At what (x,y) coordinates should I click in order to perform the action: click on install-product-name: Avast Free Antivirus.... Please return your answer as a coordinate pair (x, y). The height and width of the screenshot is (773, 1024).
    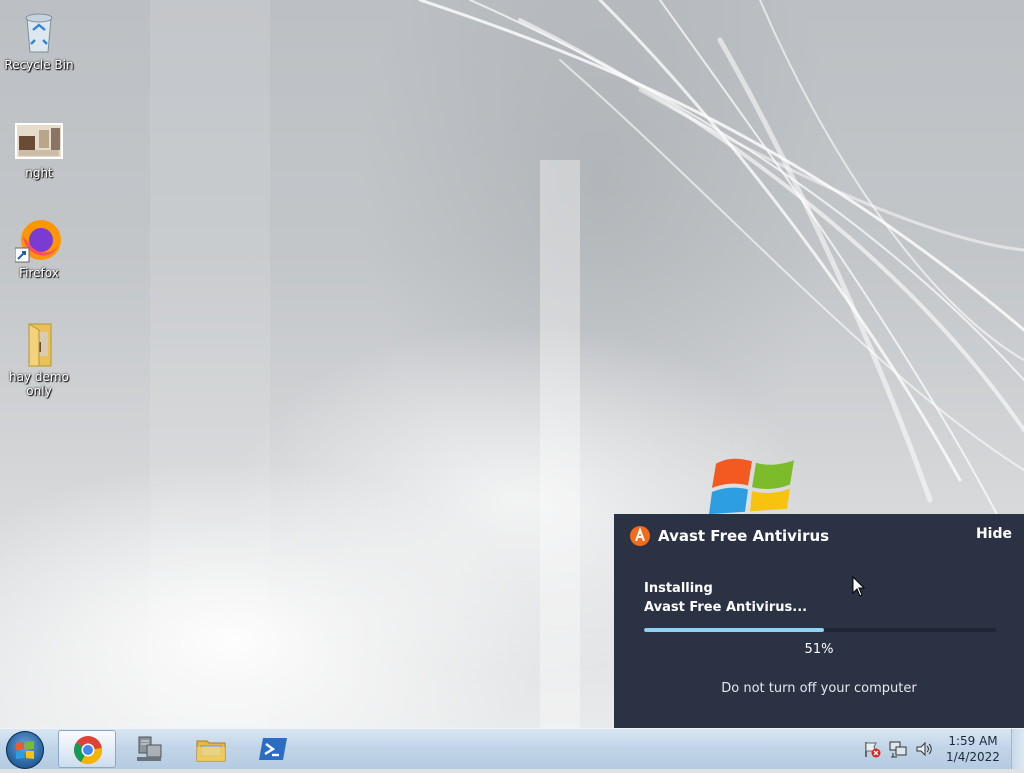
    Looking at the image, I should click on (726, 607).